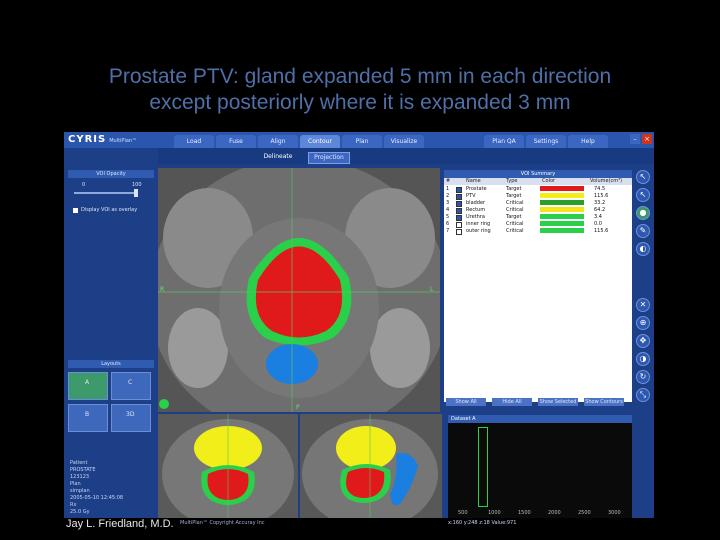 This screenshot has width=720, height=540. Describe the element at coordinates (643, 395) in the screenshot. I see `measure-icon: ⤡` at that location.